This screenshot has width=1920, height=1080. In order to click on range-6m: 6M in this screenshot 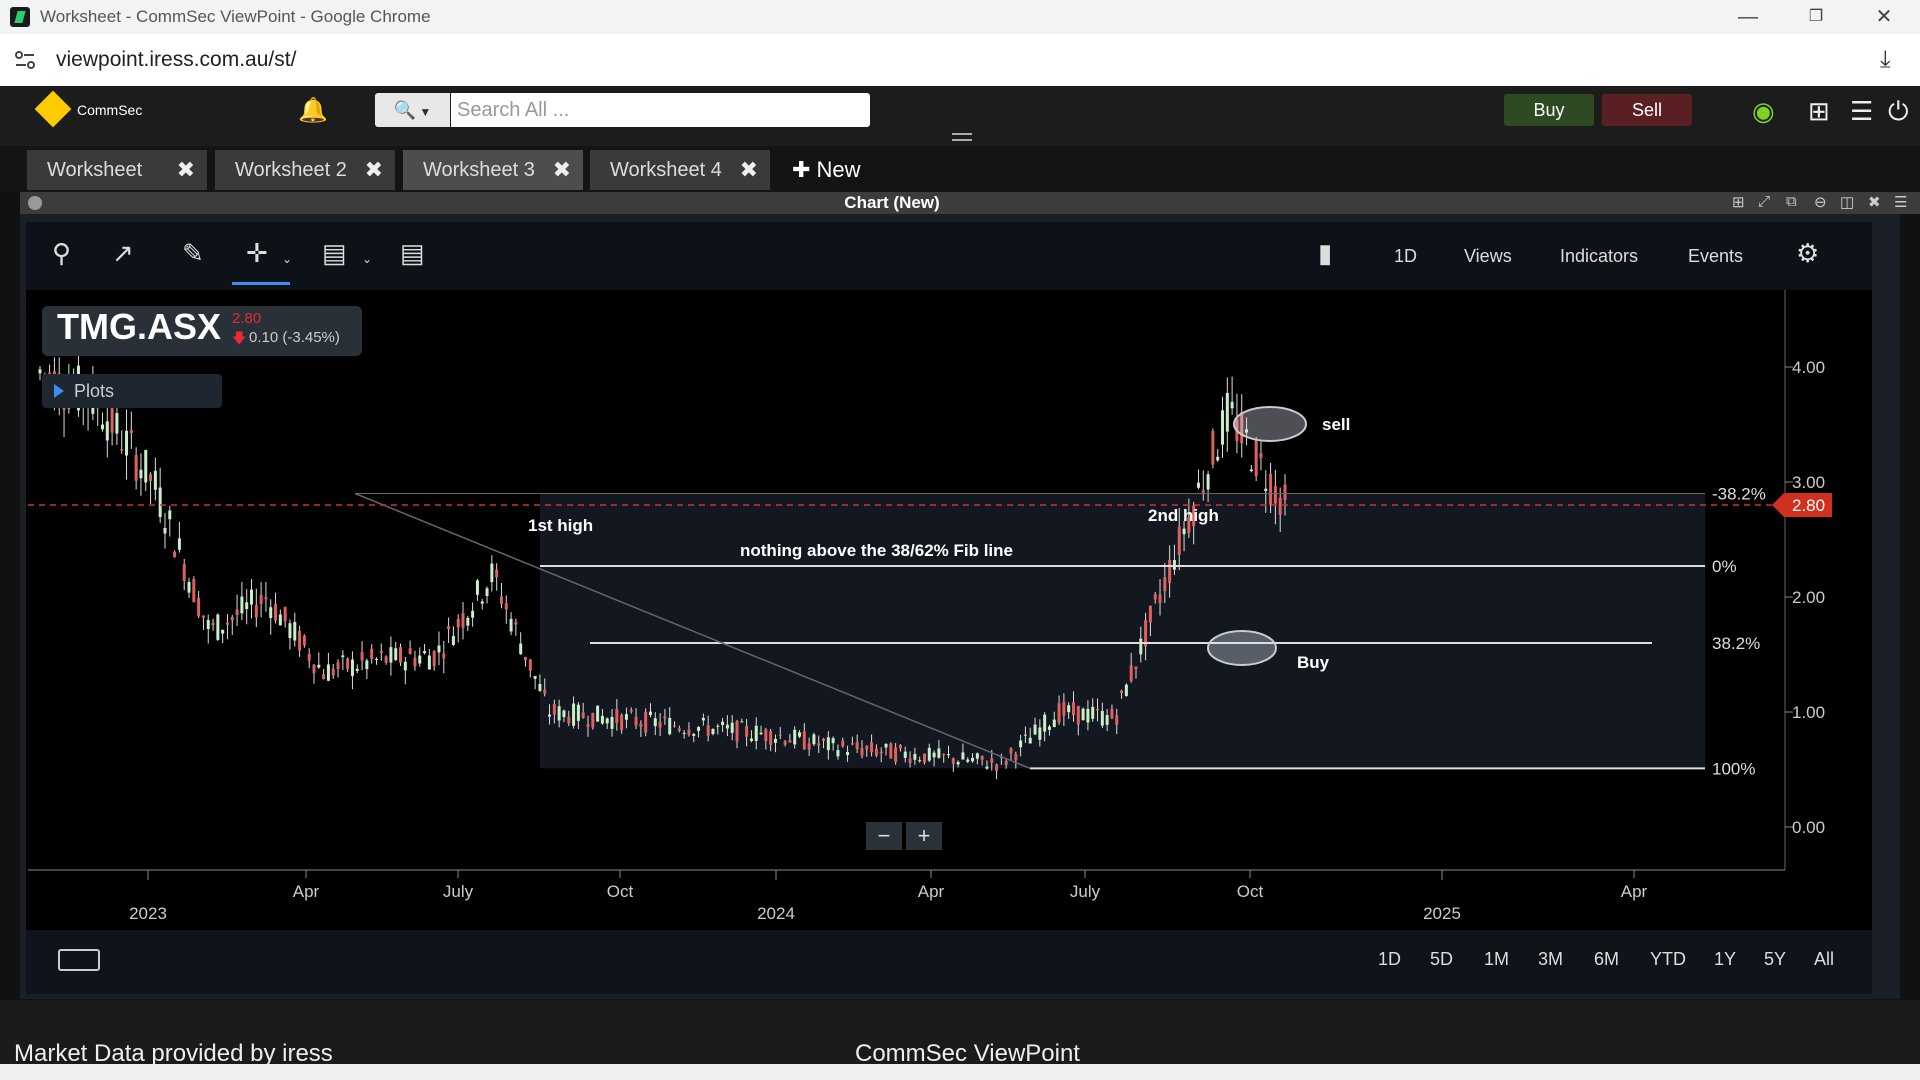, I will do `click(1606, 959)`.